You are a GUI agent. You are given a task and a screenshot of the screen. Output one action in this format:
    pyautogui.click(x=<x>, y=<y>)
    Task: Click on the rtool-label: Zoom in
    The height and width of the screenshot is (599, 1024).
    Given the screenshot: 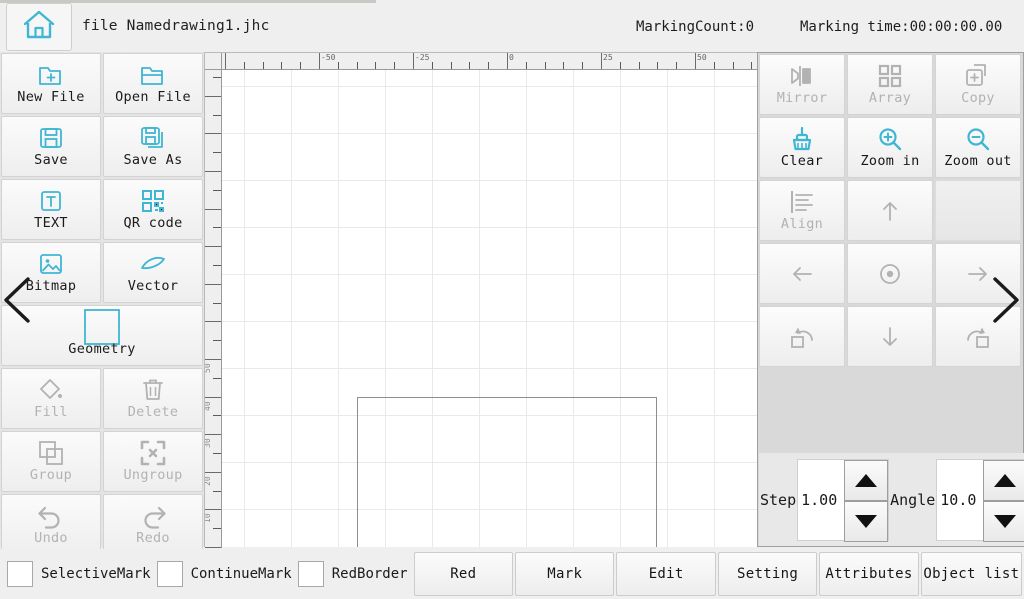 What is the action you would take?
    pyautogui.click(x=890, y=161)
    